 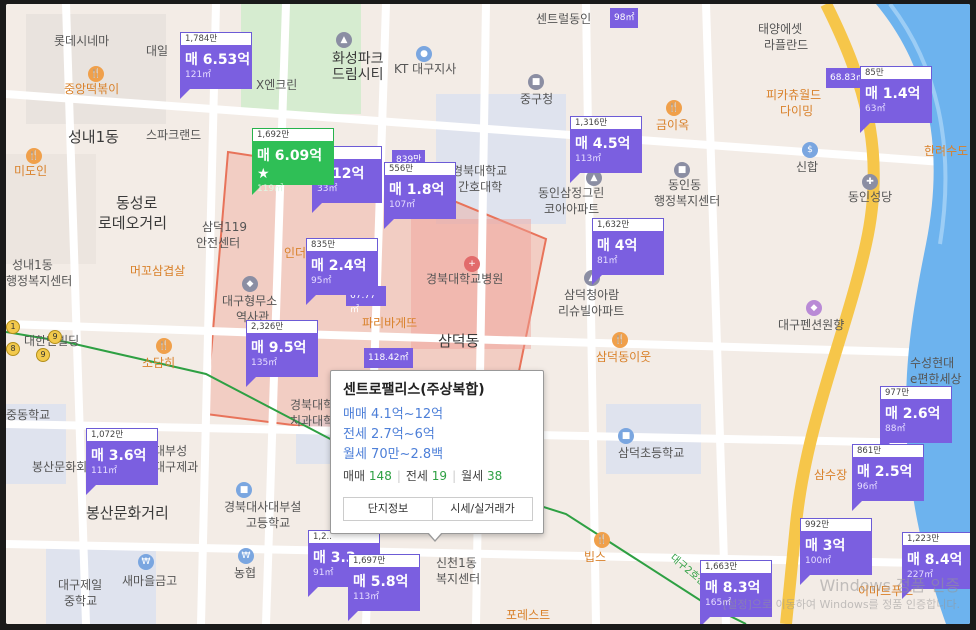 I want to click on price-marker: 1,697만 매 5.8억 113㎡, so click(x=384, y=587).